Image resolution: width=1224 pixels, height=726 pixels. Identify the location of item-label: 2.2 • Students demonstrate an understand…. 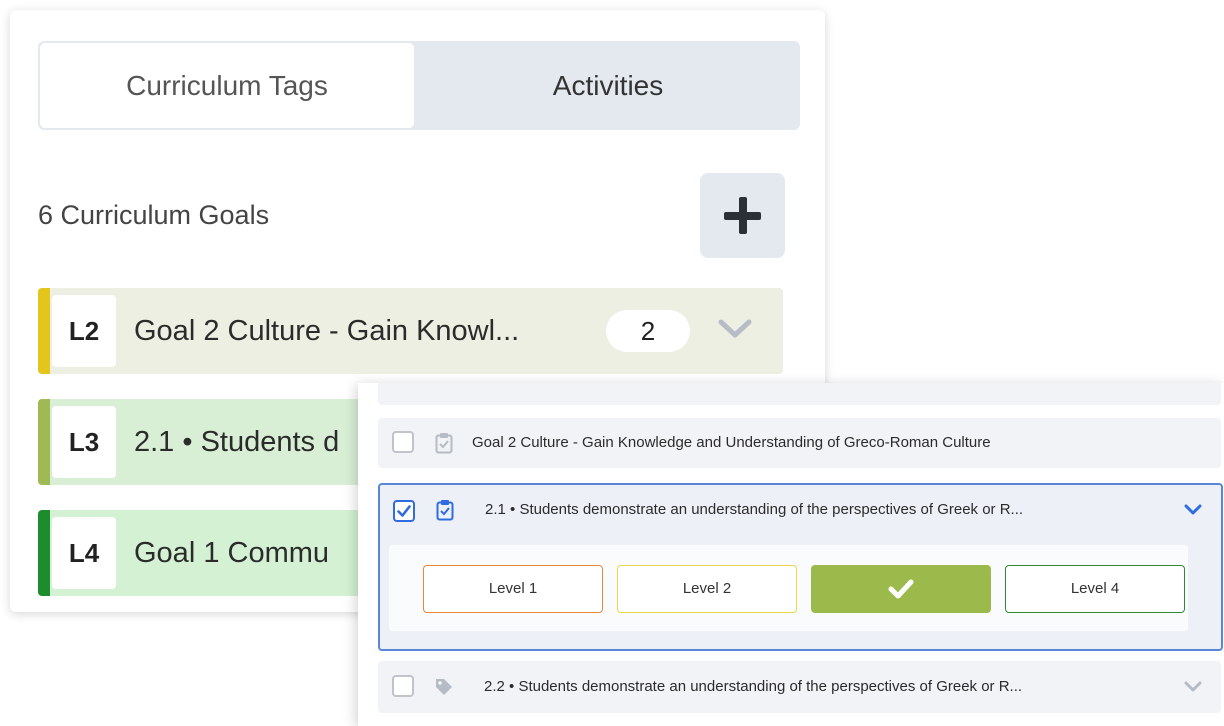
(753, 686).